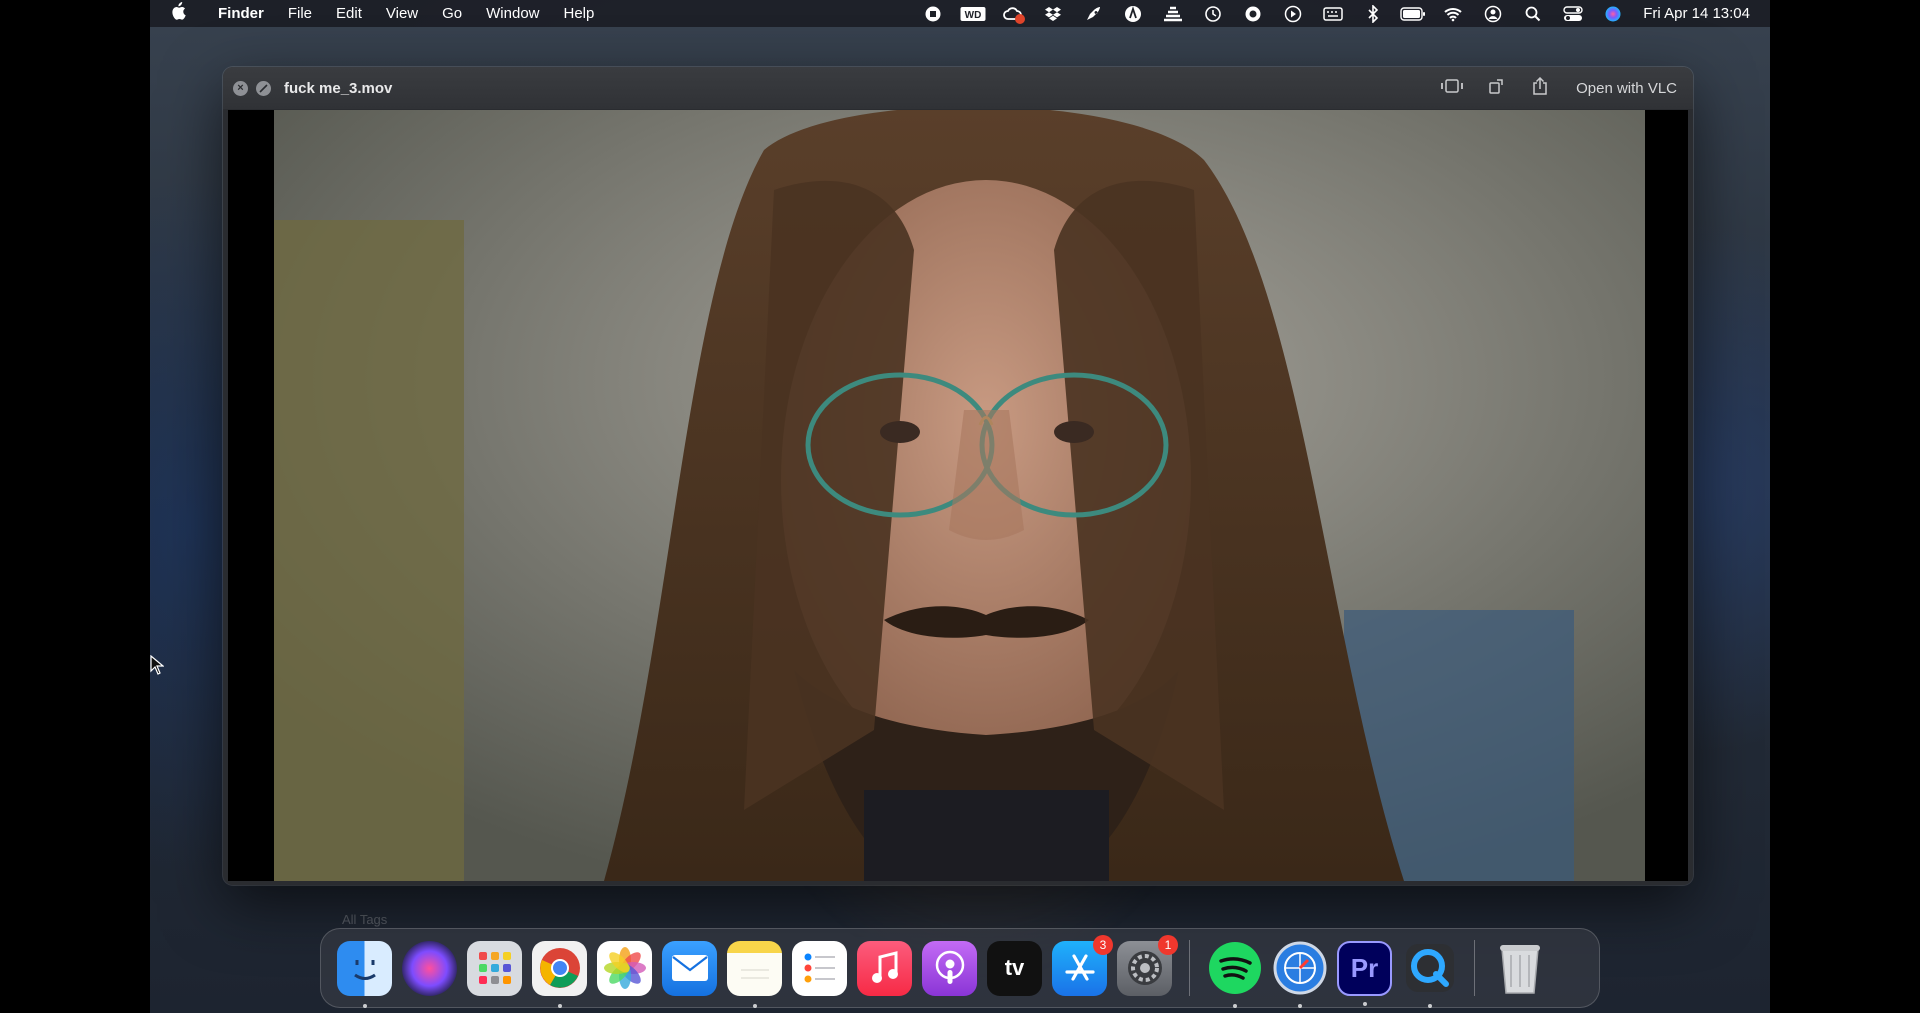 This screenshot has width=1920, height=1013. What do you see at coordinates (958, 88) in the screenshot?
I see `quicklook-titlebar: × fuck me_3.mov Open with VLC` at bounding box center [958, 88].